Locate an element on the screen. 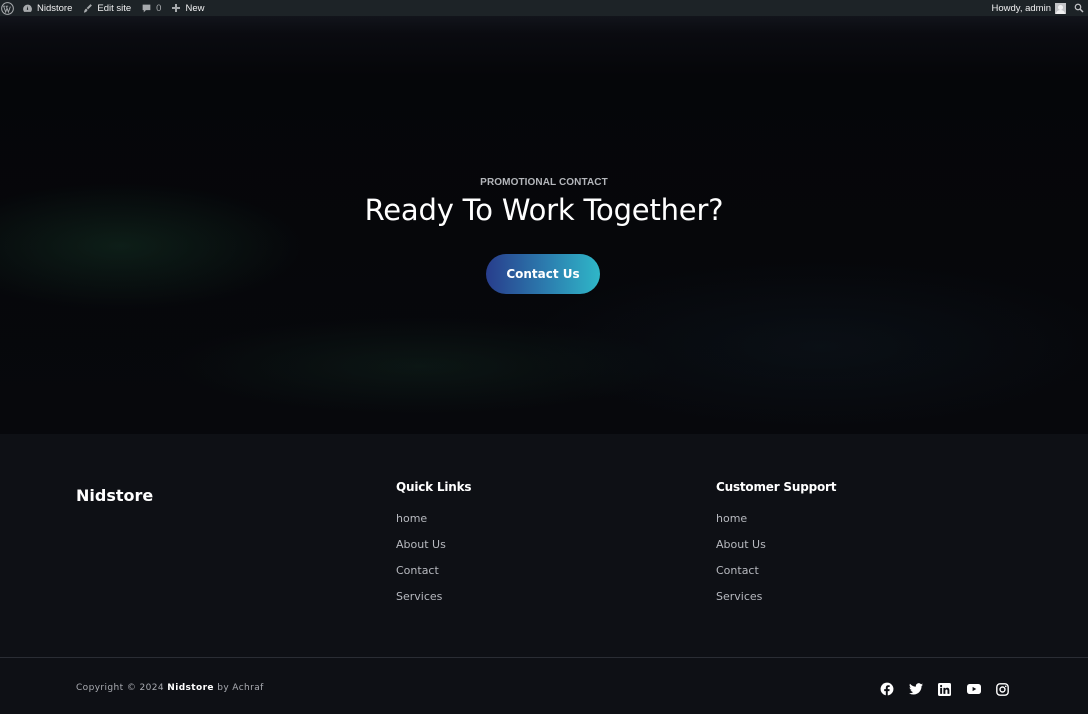  brush-icon is located at coordinates (88, 8).